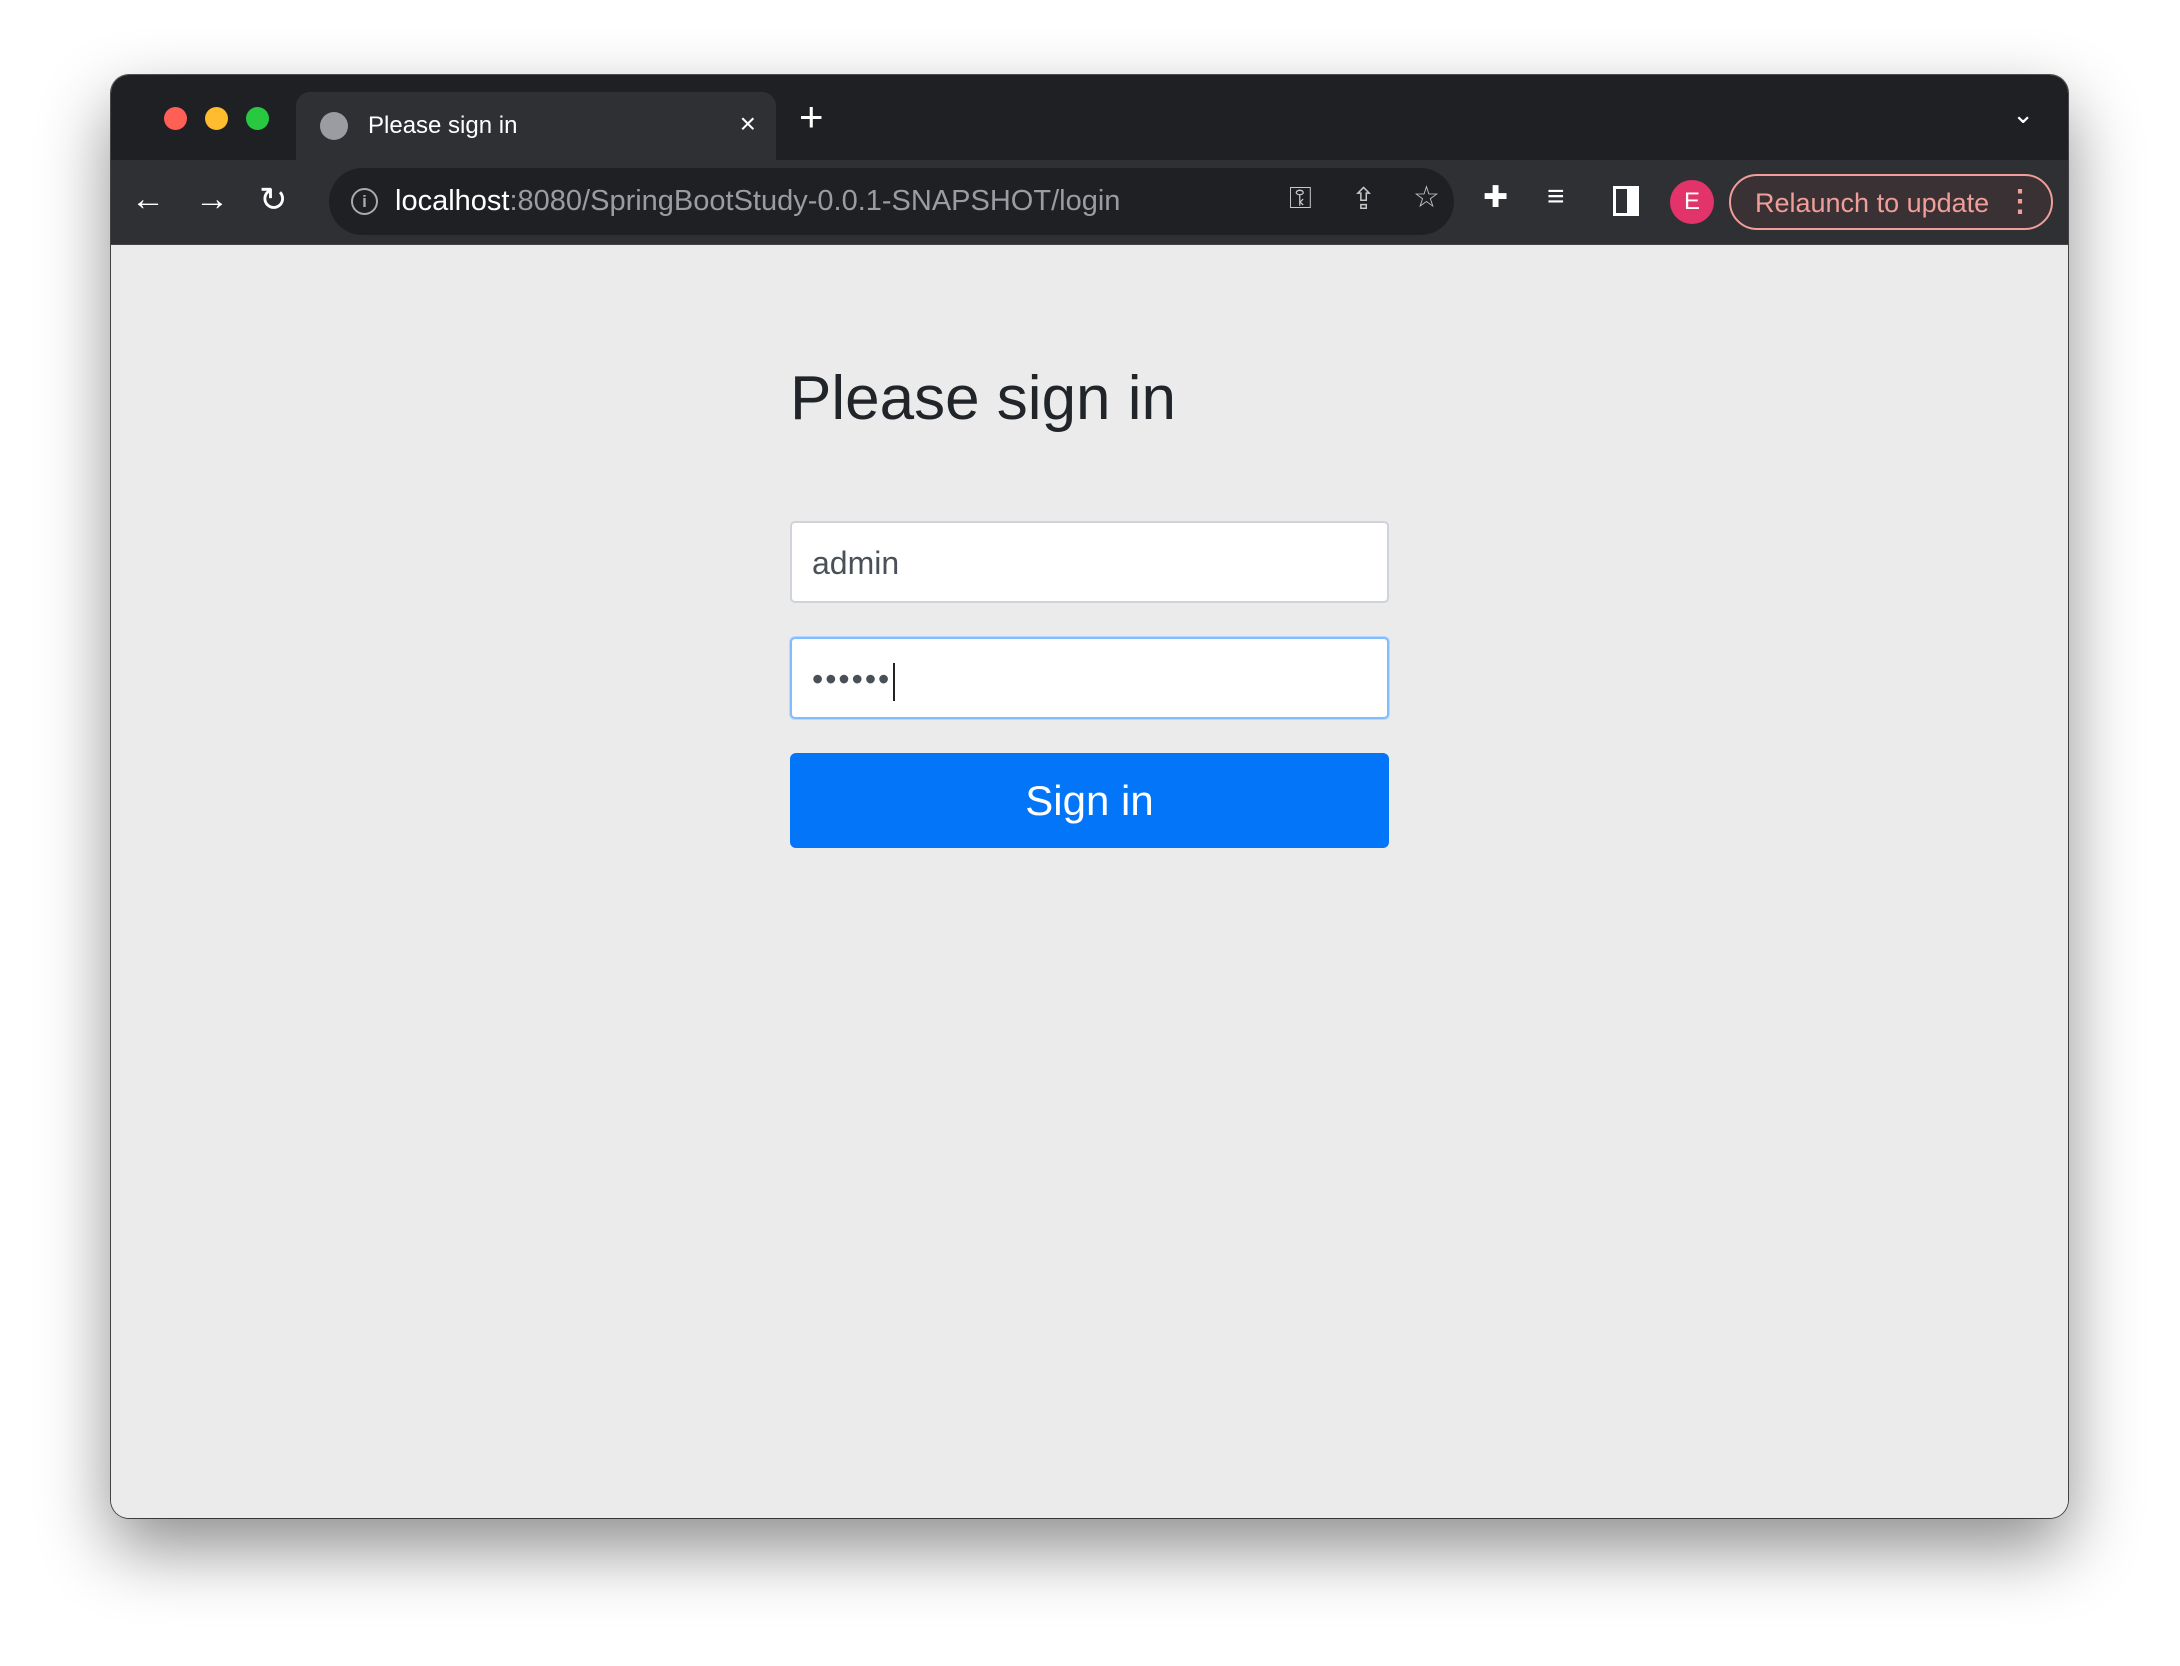 Image resolution: width=2180 pixels, height=1666 pixels. Describe the element at coordinates (811, 117) in the screenshot. I see `new-tab-button: +` at that location.